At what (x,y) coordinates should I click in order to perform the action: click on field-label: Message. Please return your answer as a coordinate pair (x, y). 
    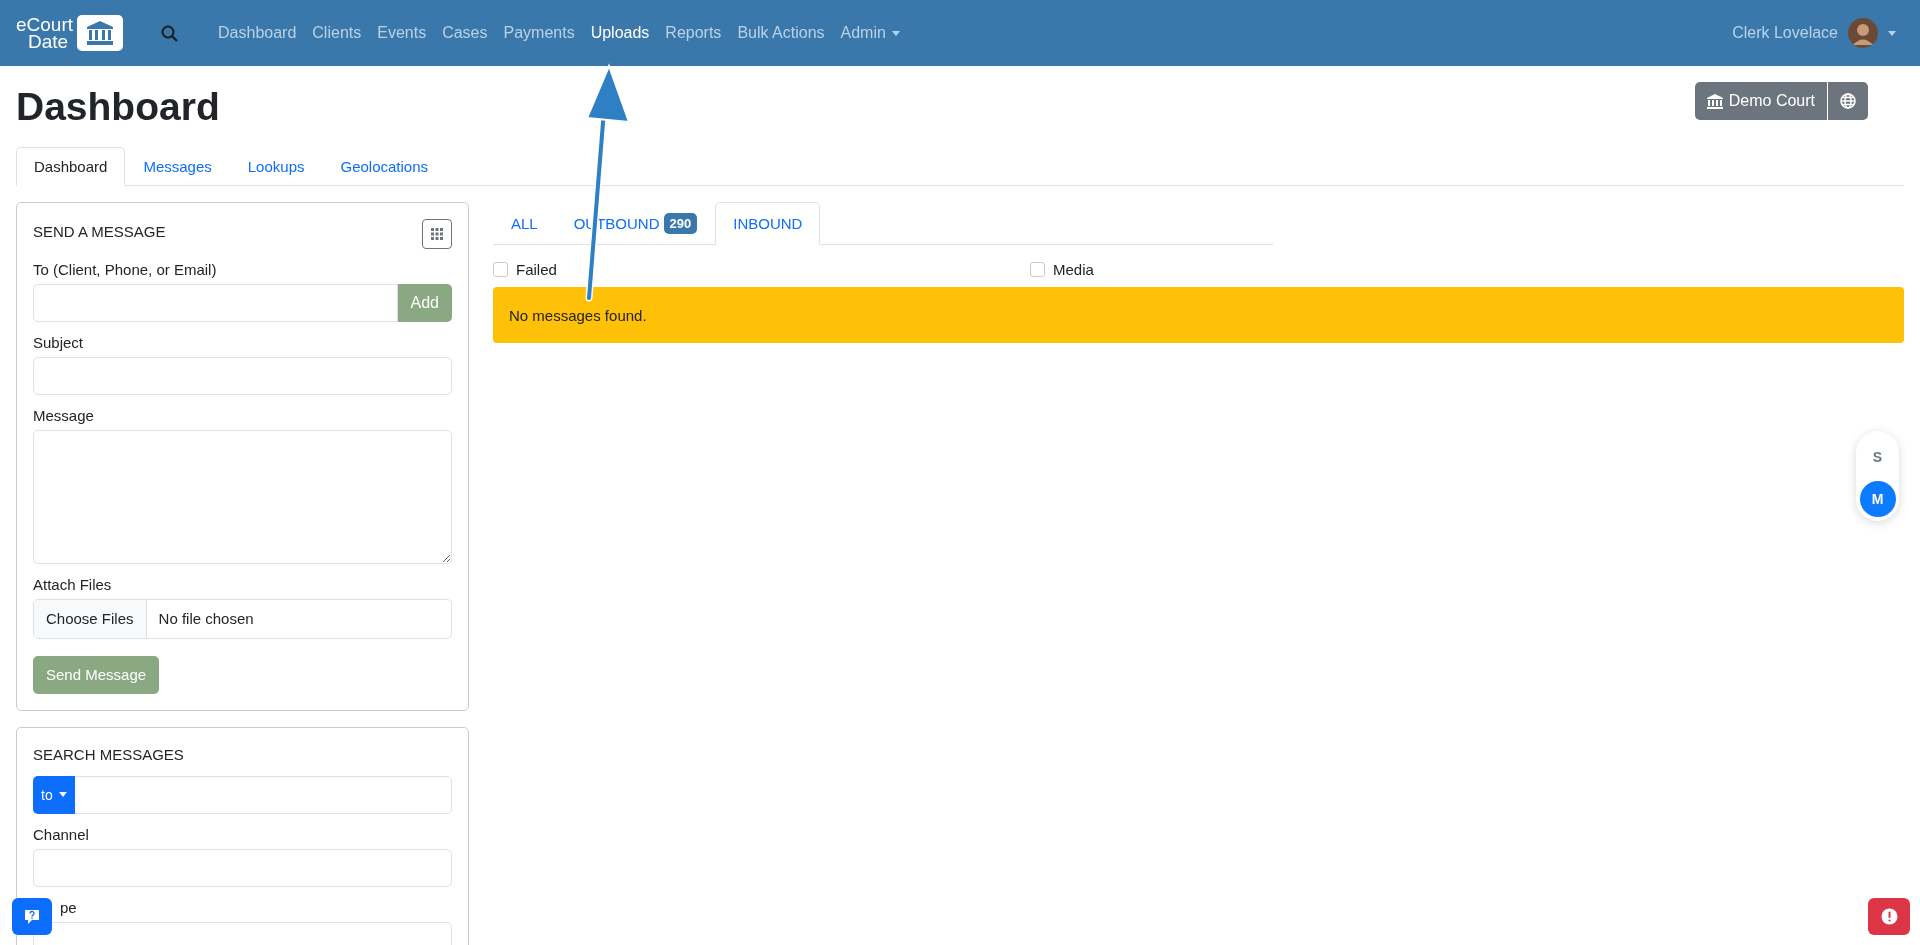
    Looking at the image, I should click on (64, 415).